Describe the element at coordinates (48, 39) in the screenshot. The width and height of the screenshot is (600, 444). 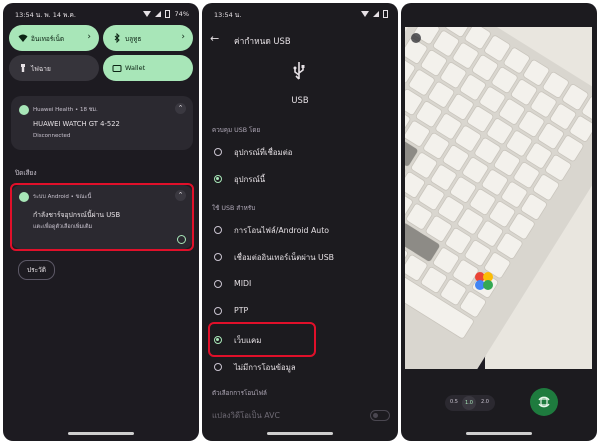
I see `tile-label: อินเทอร์เน็ต` at that location.